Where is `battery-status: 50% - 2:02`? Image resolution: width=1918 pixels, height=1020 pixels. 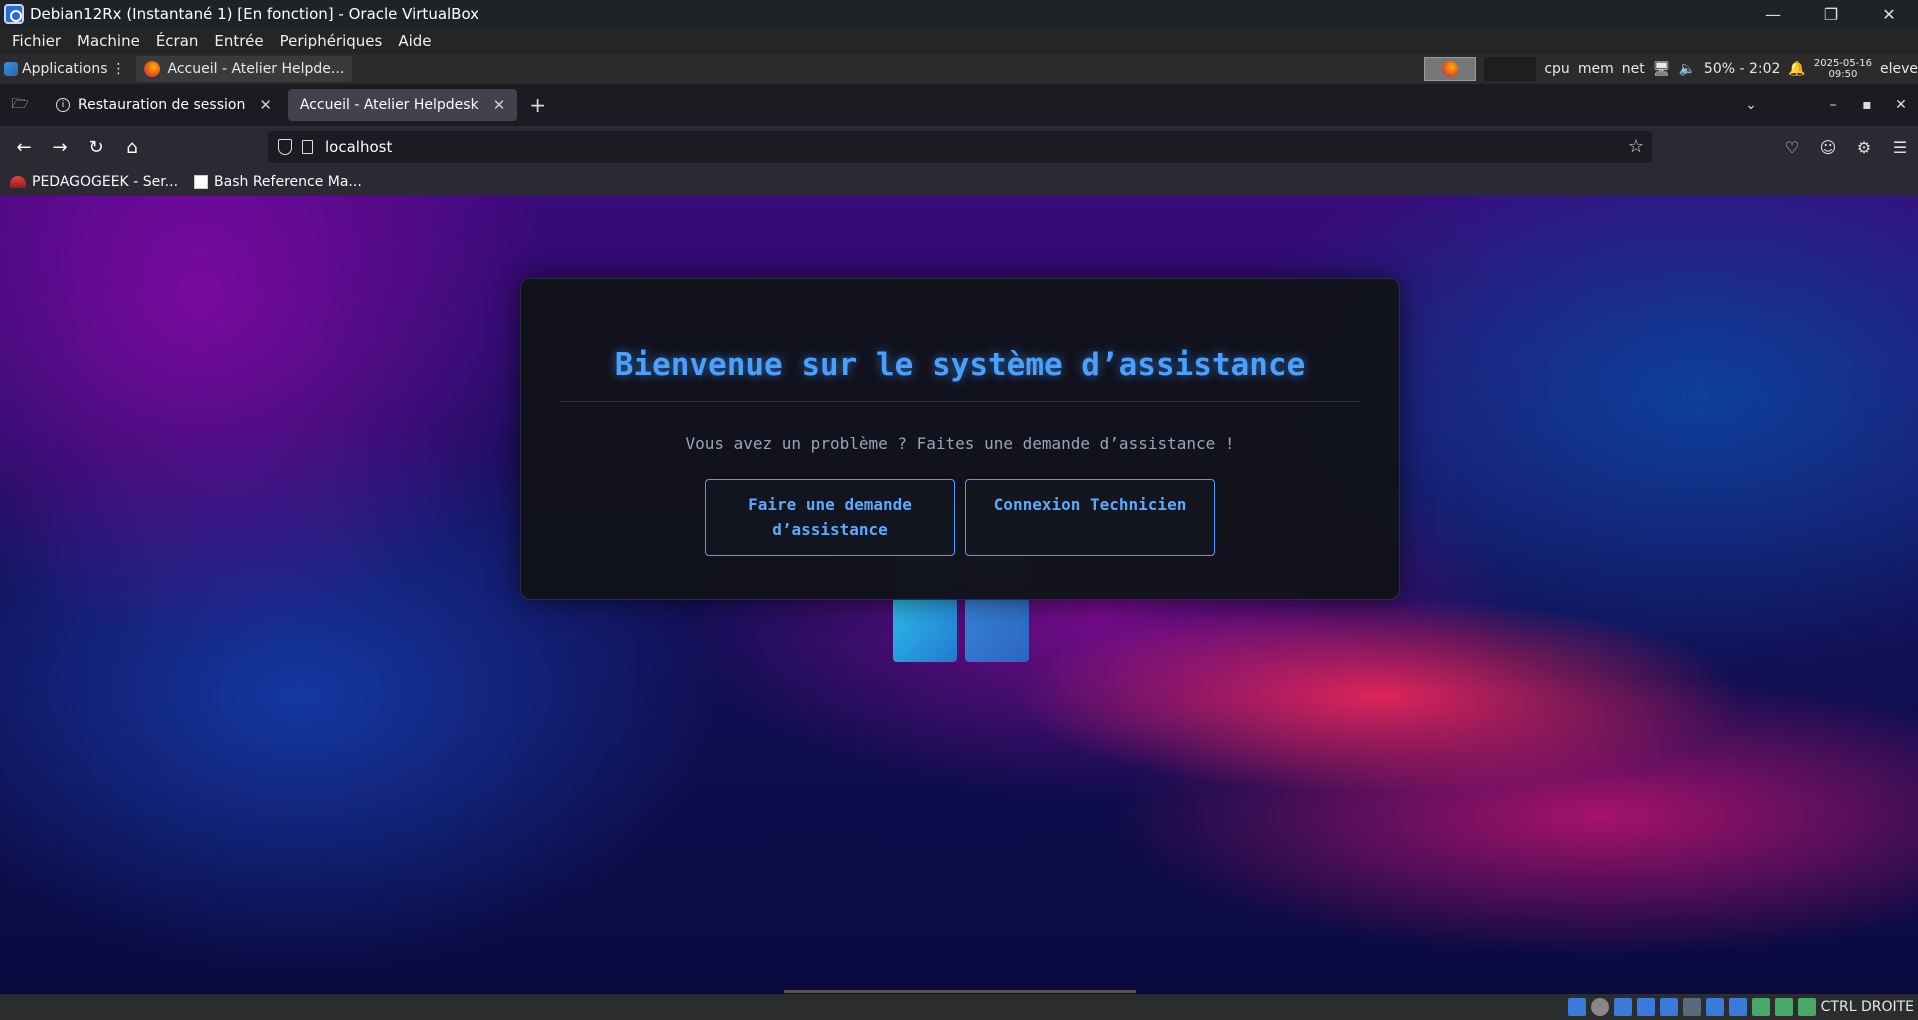
battery-status: 50% - 2:02 is located at coordinates (1742, 69).